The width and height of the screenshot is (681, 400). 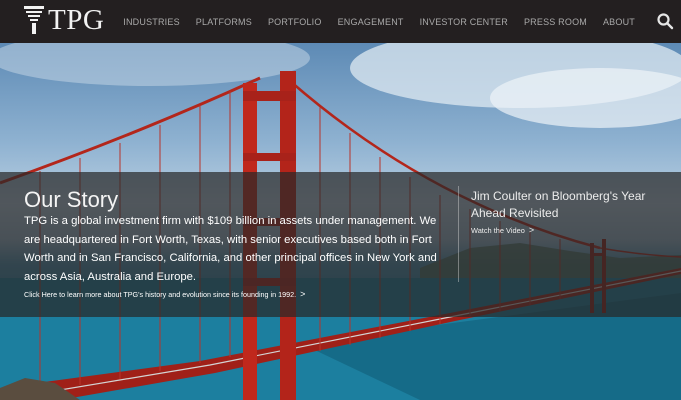 What do you see at coordinates (619, 22) in the screenshot?
I see `nav-about: ABOUT` at bounding box center [619, 22].